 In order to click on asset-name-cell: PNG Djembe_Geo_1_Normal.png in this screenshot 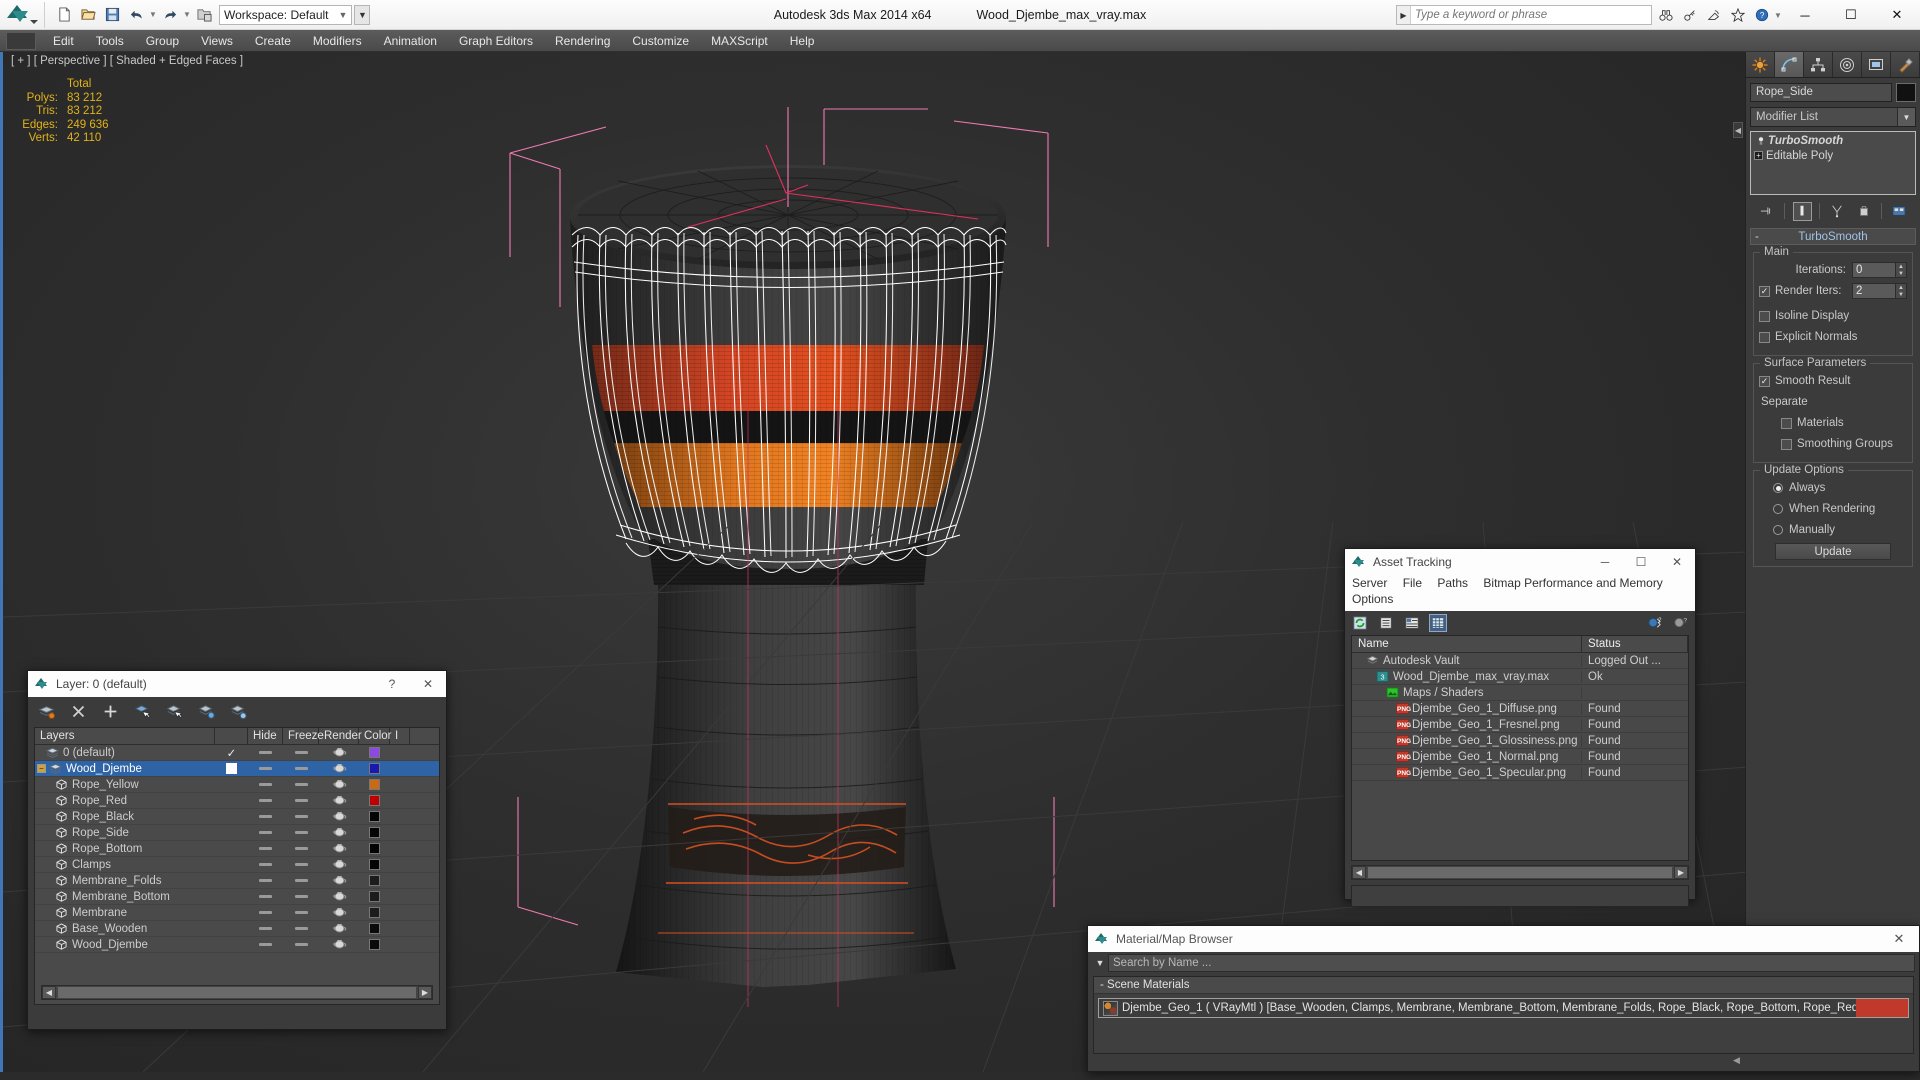, I will do `click(1467, 756)`.